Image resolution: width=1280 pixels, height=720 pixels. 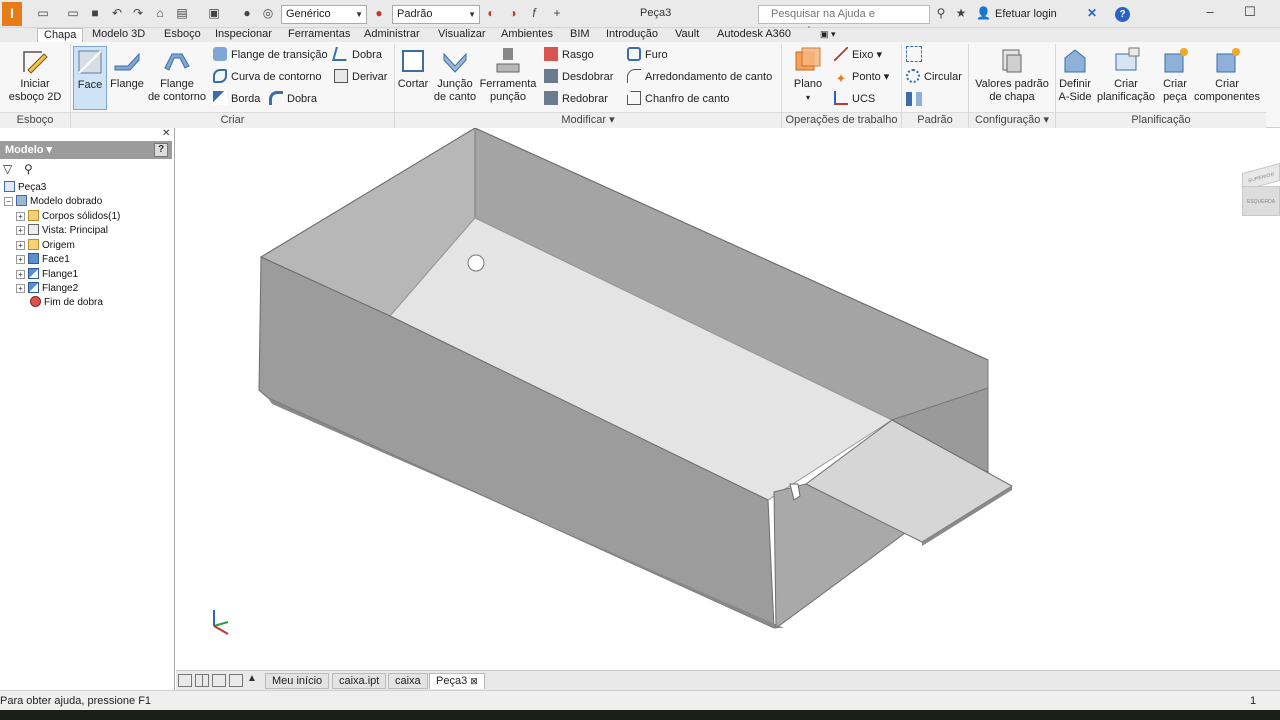 I want to click on tab-bim: BIM, so click(x=580, y=35).